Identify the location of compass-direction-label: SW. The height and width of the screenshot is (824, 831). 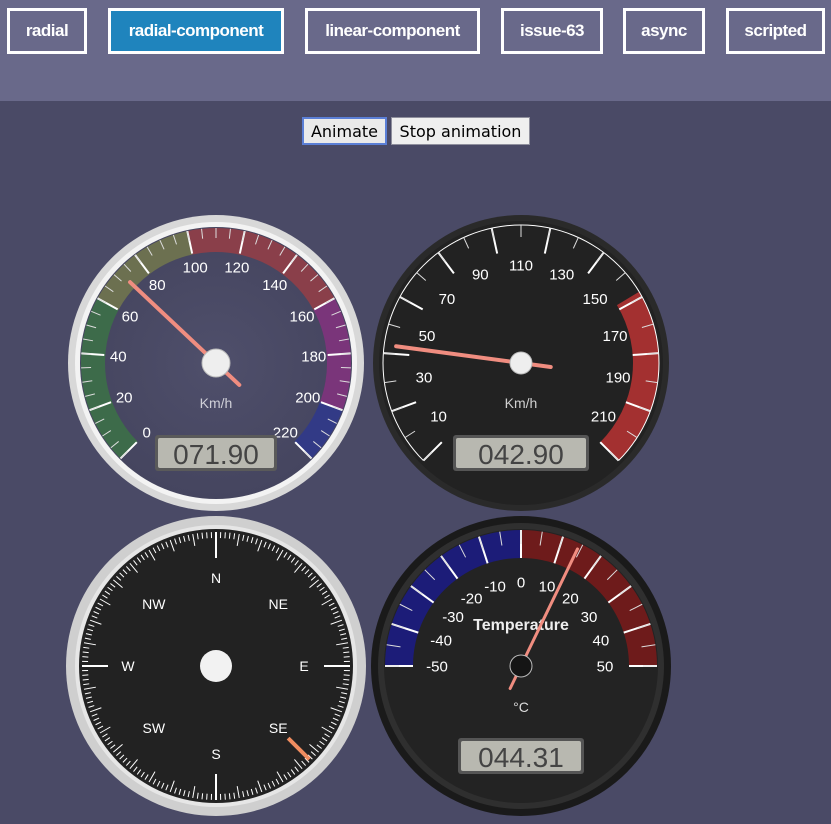
(153, 728).